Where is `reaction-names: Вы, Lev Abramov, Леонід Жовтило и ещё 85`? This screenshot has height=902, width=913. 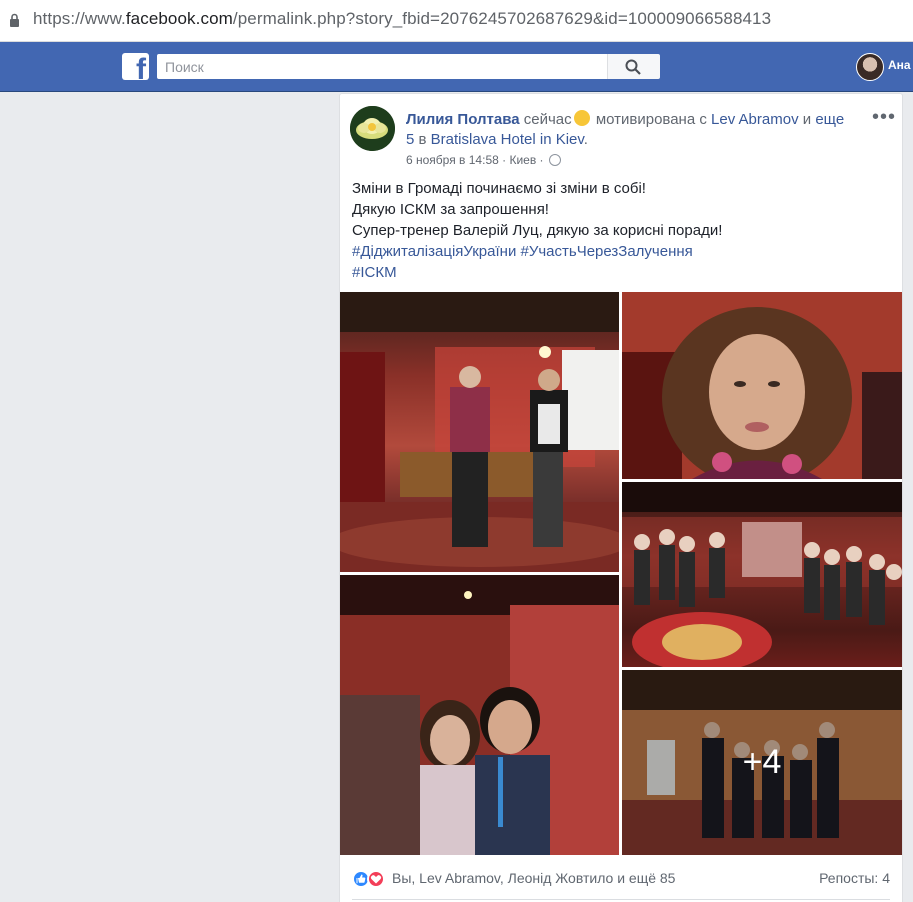 reaction-names: Вы, Lev Abramov, Леонід Жовтило и ещё 85 is located at coordinates (533, 878).